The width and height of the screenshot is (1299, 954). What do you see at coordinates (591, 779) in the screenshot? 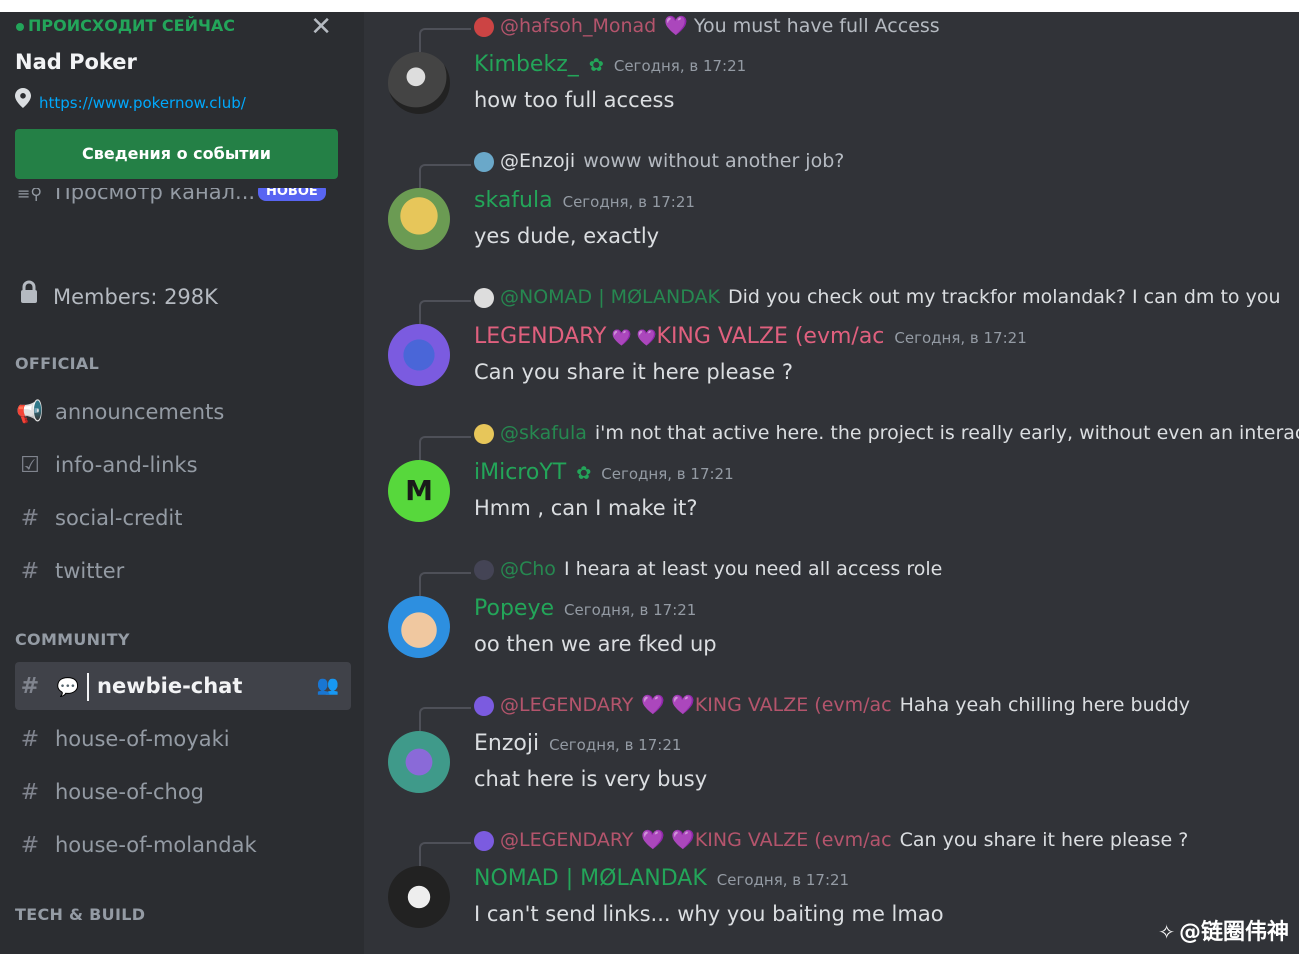
I see `message-content: chat here is very busy` at bounding box center [591, 779].